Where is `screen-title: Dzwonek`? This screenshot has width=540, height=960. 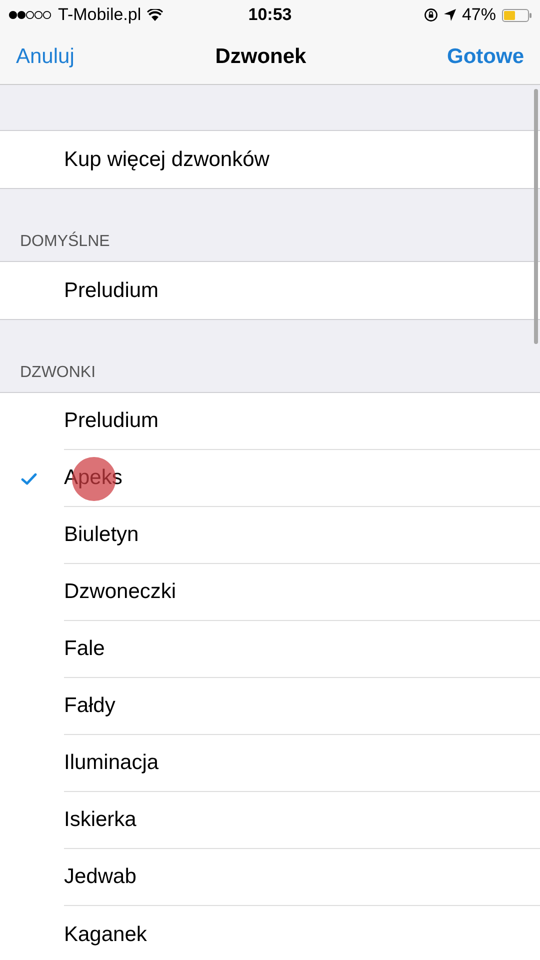
screen-title: Dzwonek is located at coordinates (260, 57).